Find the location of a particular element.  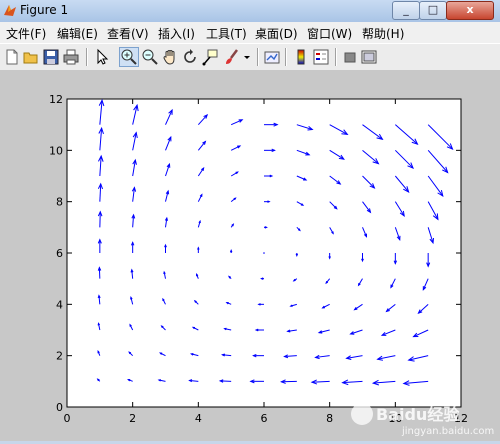

menu-edit: 编辑(E) is located at coordinates (77, 33).